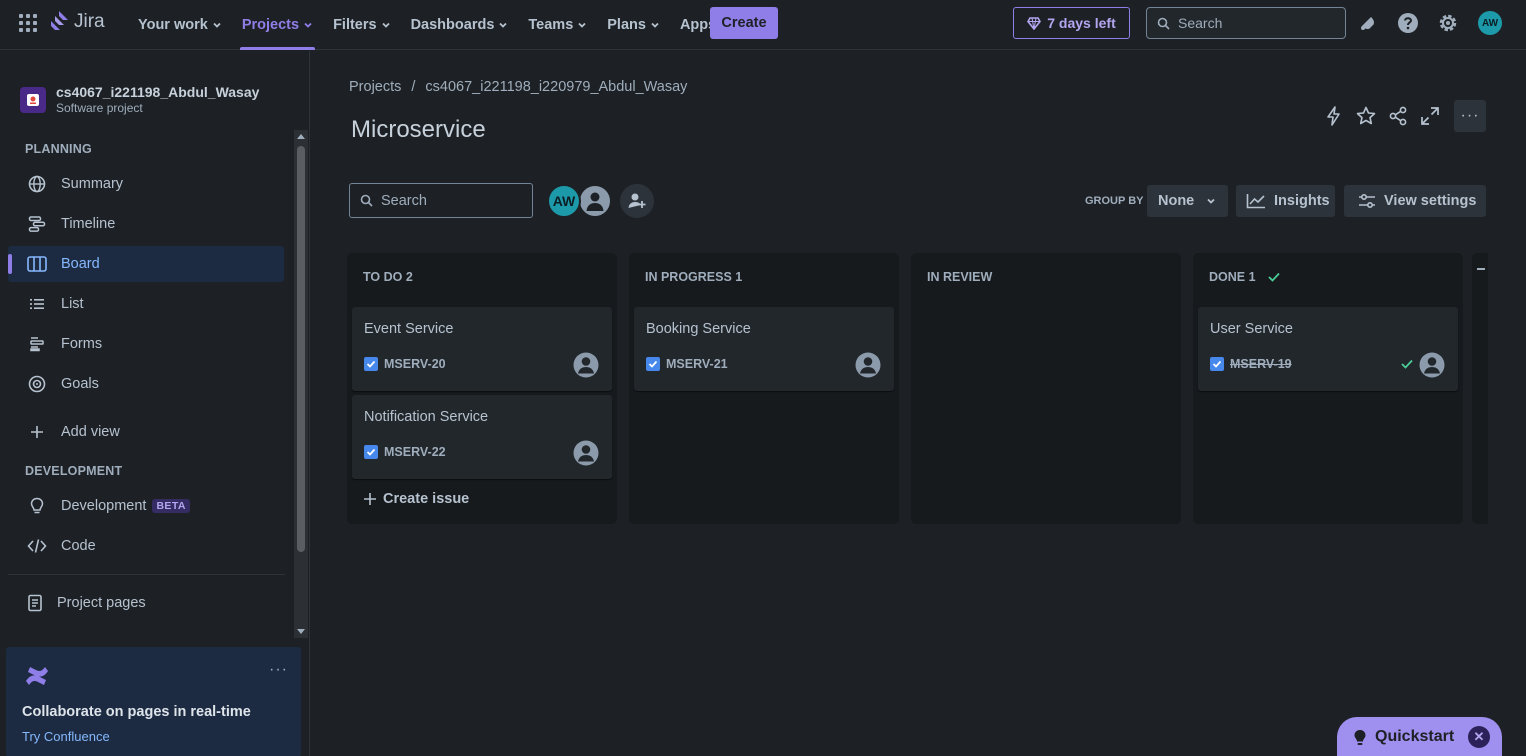  What do you see at coordinates (37, 546) in the screenshot?
I see `code-icon` at bounding box center [37, 546].